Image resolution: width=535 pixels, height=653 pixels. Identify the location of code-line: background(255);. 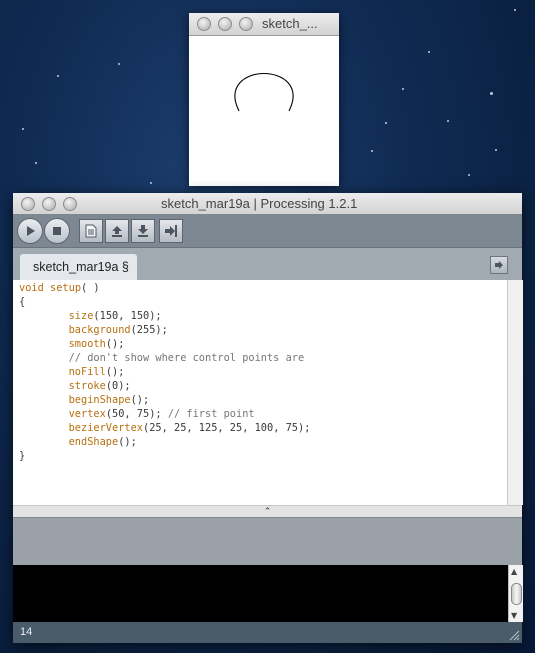
(118, 330).